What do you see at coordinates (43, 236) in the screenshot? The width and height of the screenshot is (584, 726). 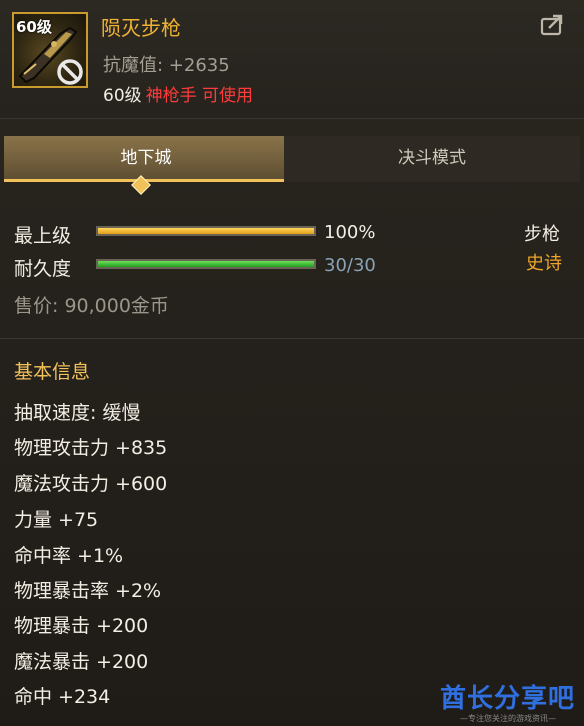 I see `grade-label: 最上级` at bounding box center [43, 236].